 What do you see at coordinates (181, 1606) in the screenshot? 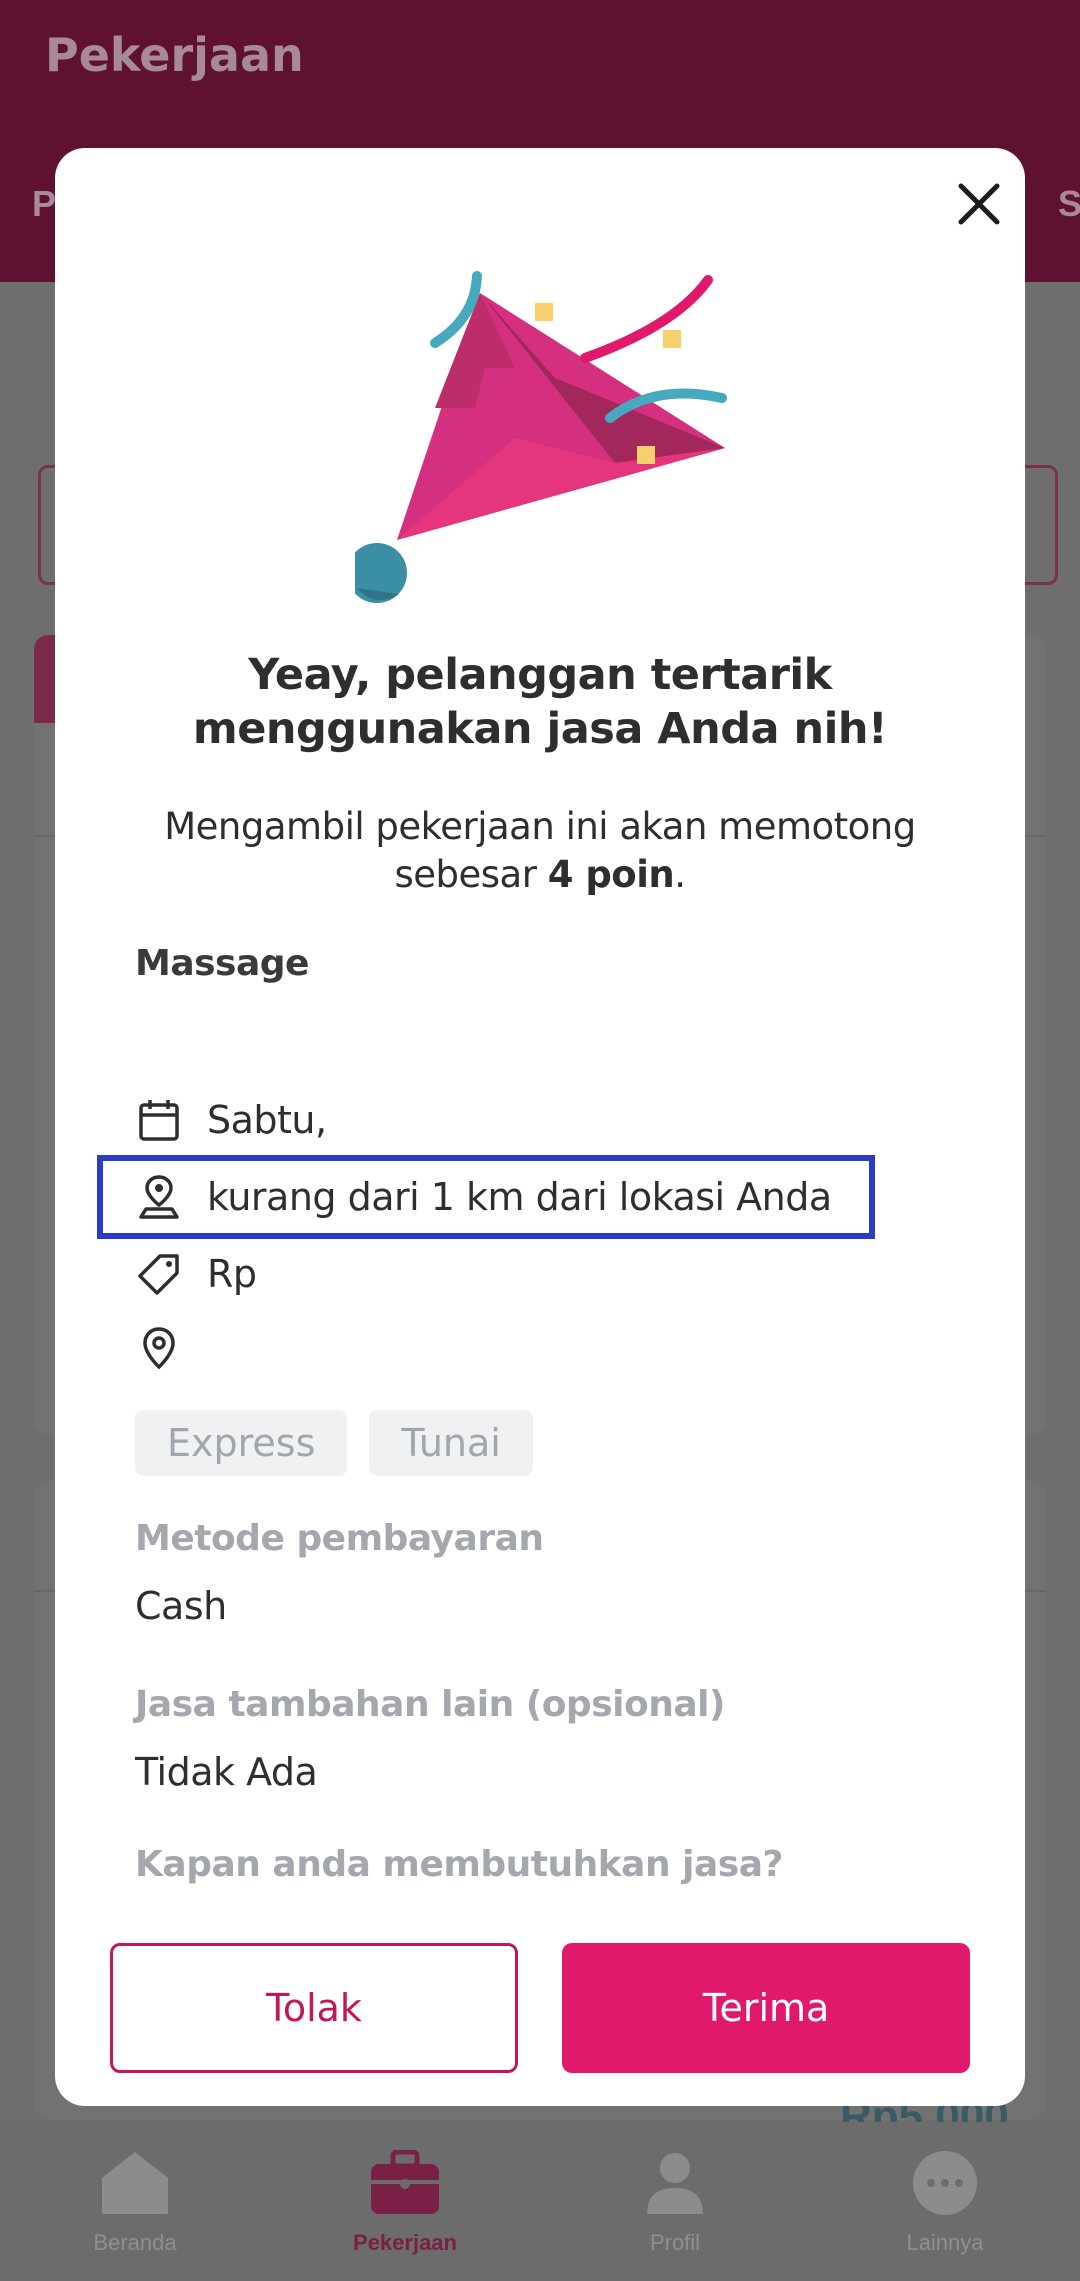
I see `payment-method-value: Cash` at bounding box center [181, 1606].